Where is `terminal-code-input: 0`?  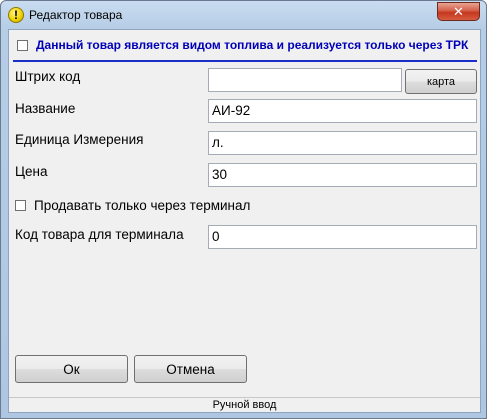 terminal-code-input: 0 is located at coordinates (342, 237).